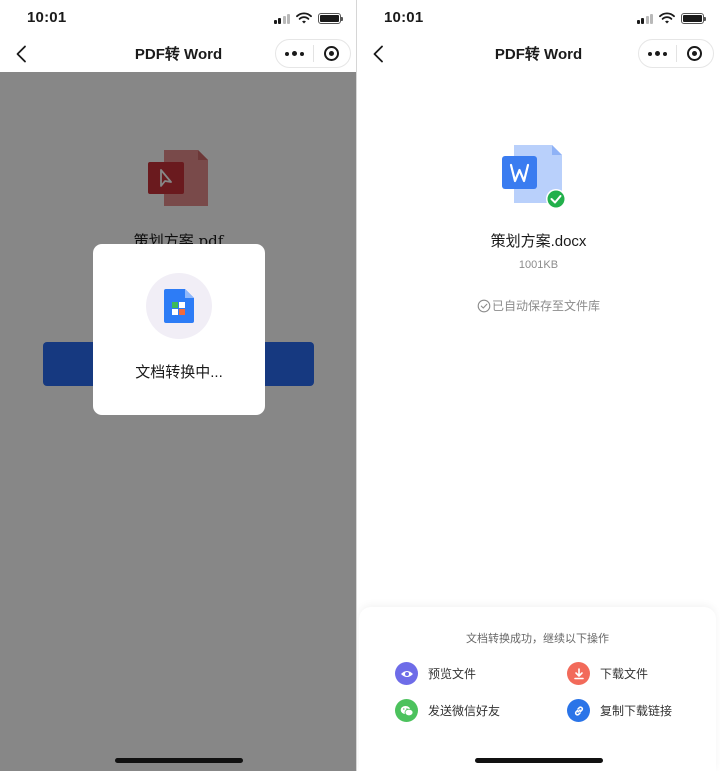  Describe the element at coordinates (406, 710) in the screenshot. I see `wechat-icon` at that location.